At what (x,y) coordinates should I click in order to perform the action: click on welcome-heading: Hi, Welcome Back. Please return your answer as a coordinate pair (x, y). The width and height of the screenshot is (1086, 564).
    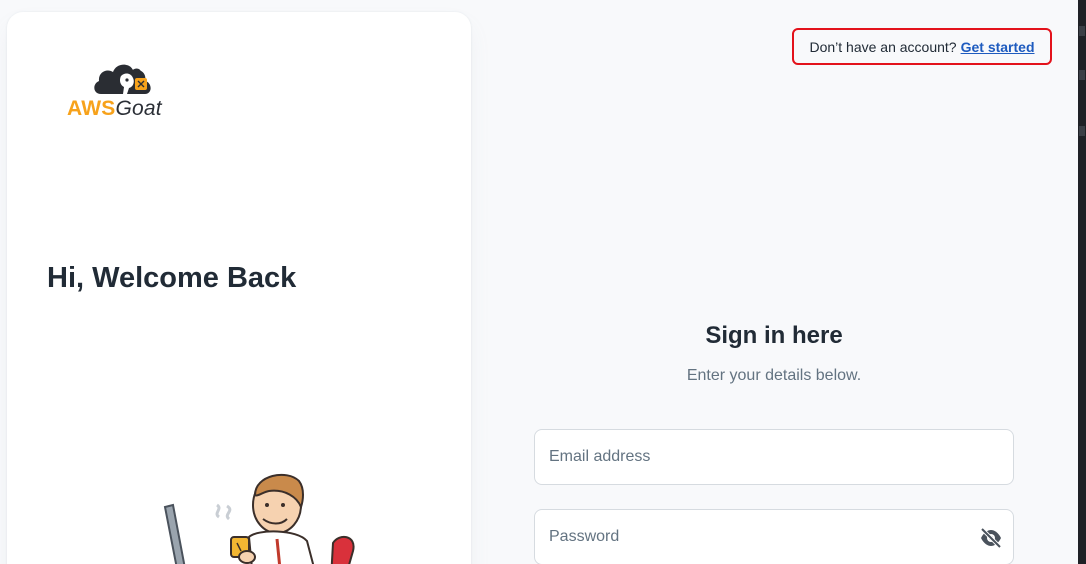
    Looking at the image, I should click on (172, 278).